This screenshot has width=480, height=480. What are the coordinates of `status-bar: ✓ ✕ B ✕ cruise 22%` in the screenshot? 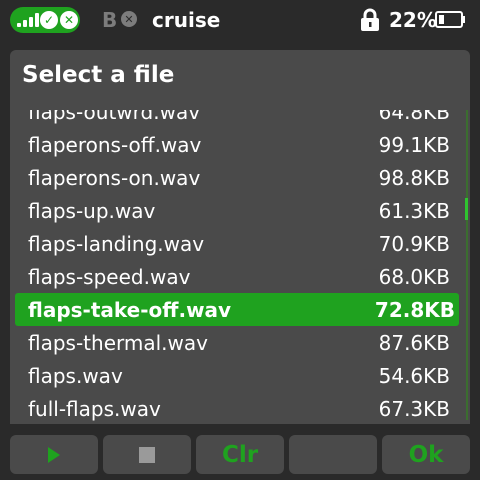 It's located at (240, 20).